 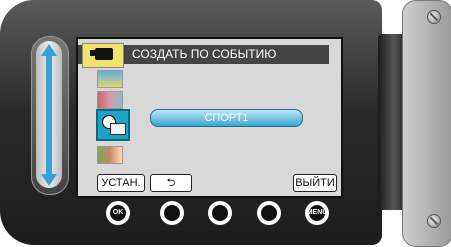 I want to click on arrow-up-icon, so click(x=49, y=50).